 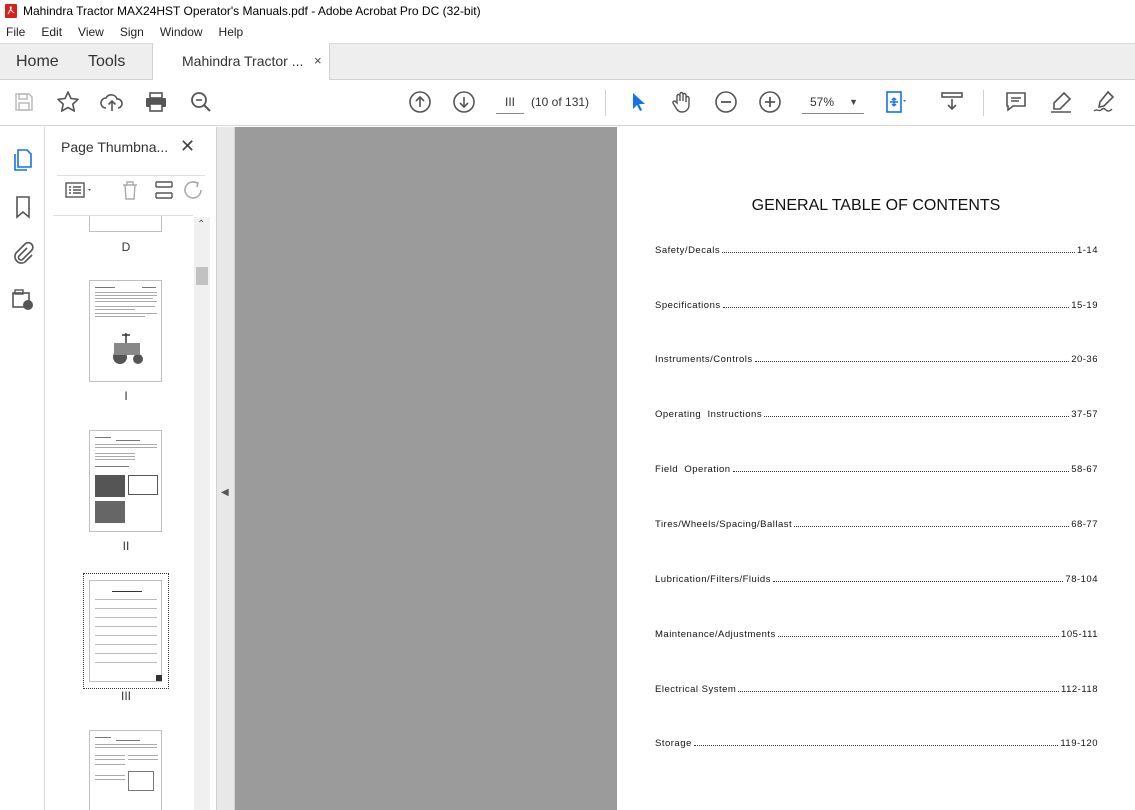 What do you see at coordinates (876, 359) in the screenshot?
I see `toc-entry: Instruments/Controls 20-36` at bounding box center [876, 359].